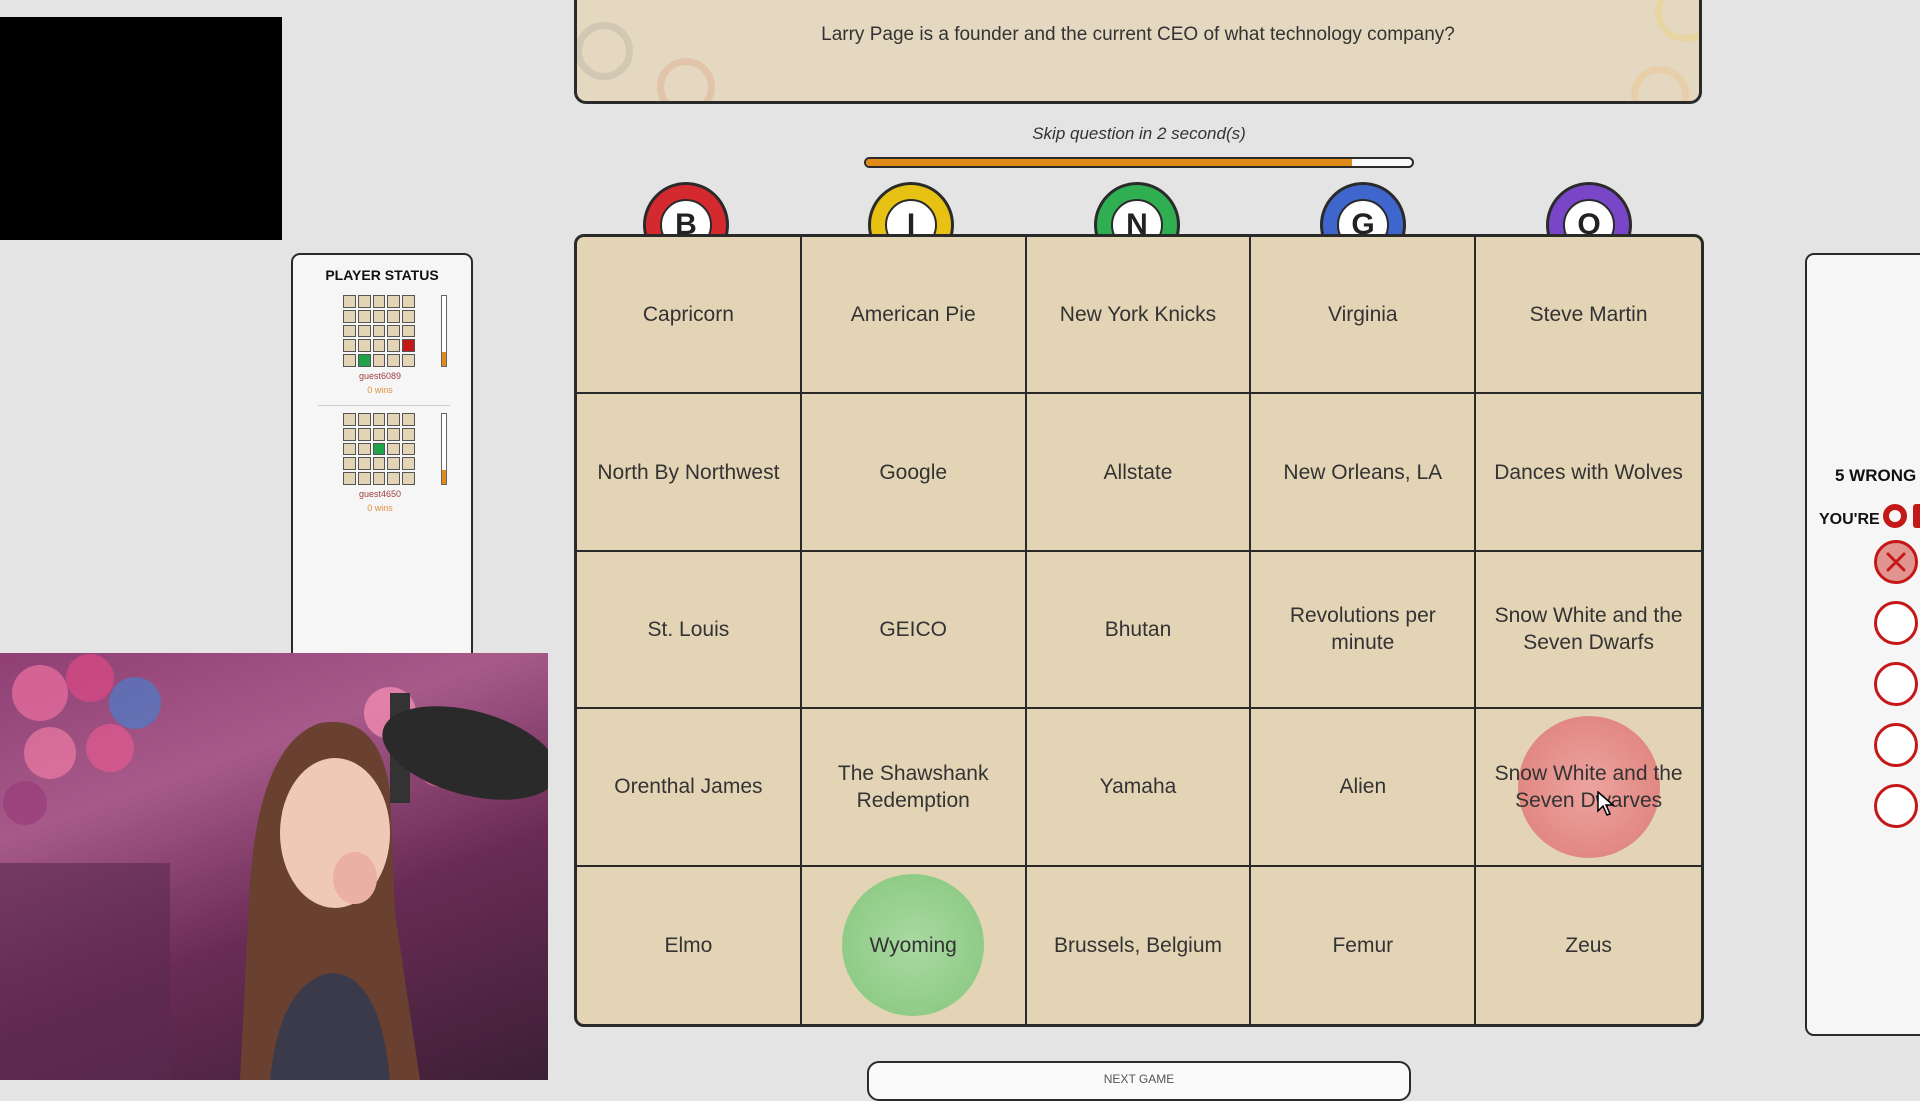  I want to click on bingo-cell: Snow White and the Seven Dwarfs, so click(1588, 631).